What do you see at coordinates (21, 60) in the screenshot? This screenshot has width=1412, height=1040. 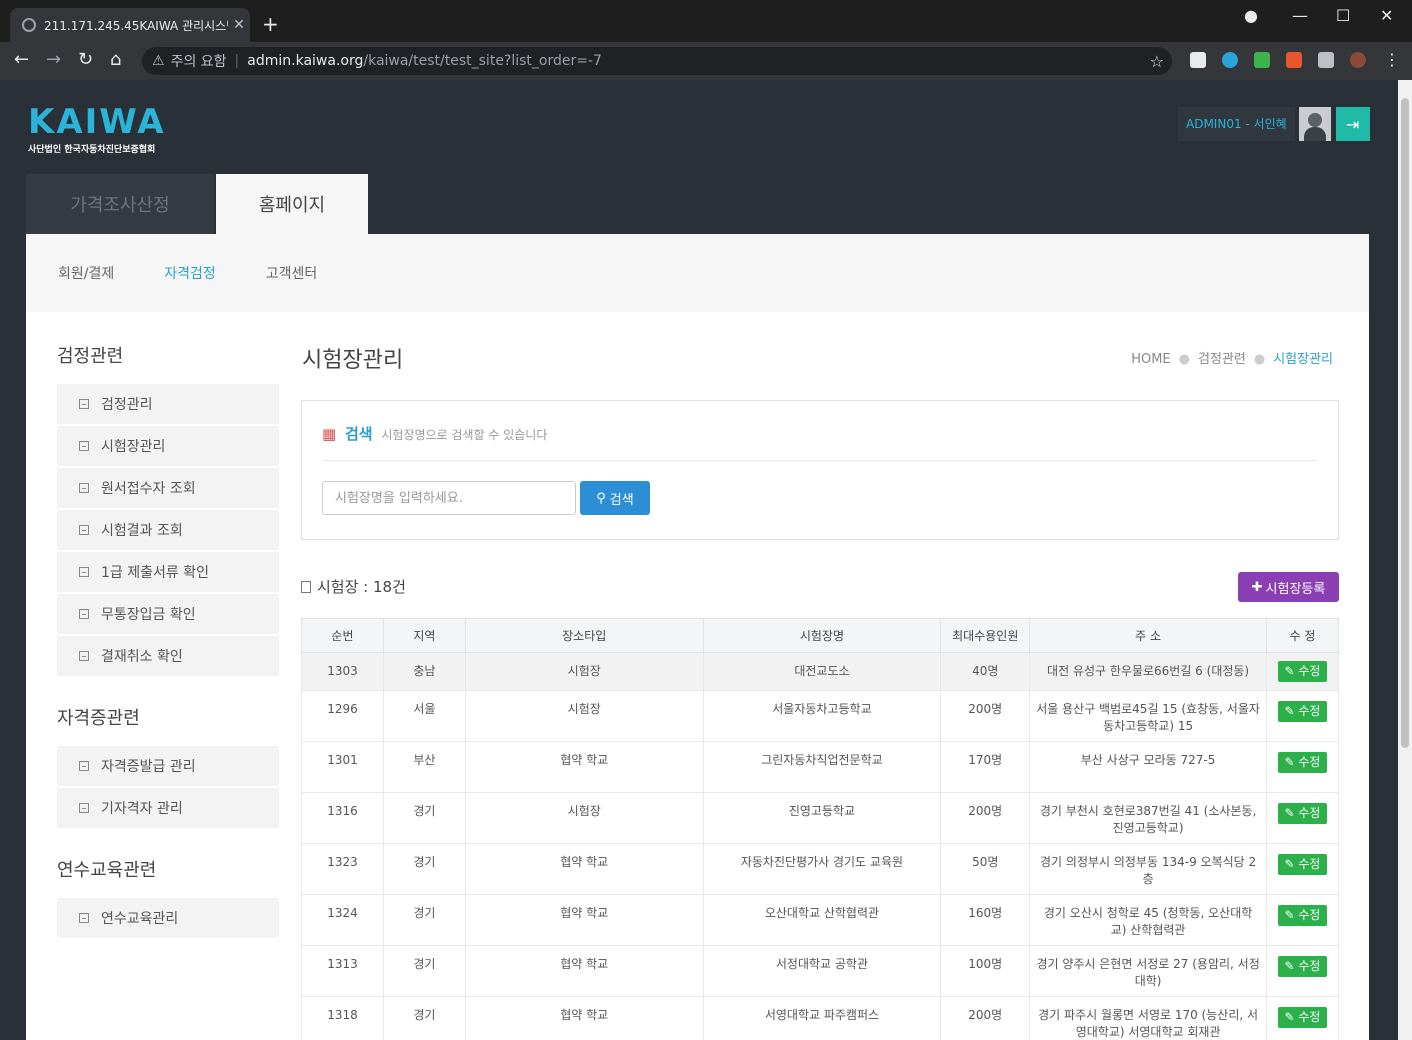 I see `back-icon: ←` at bounding box center [21, 60].